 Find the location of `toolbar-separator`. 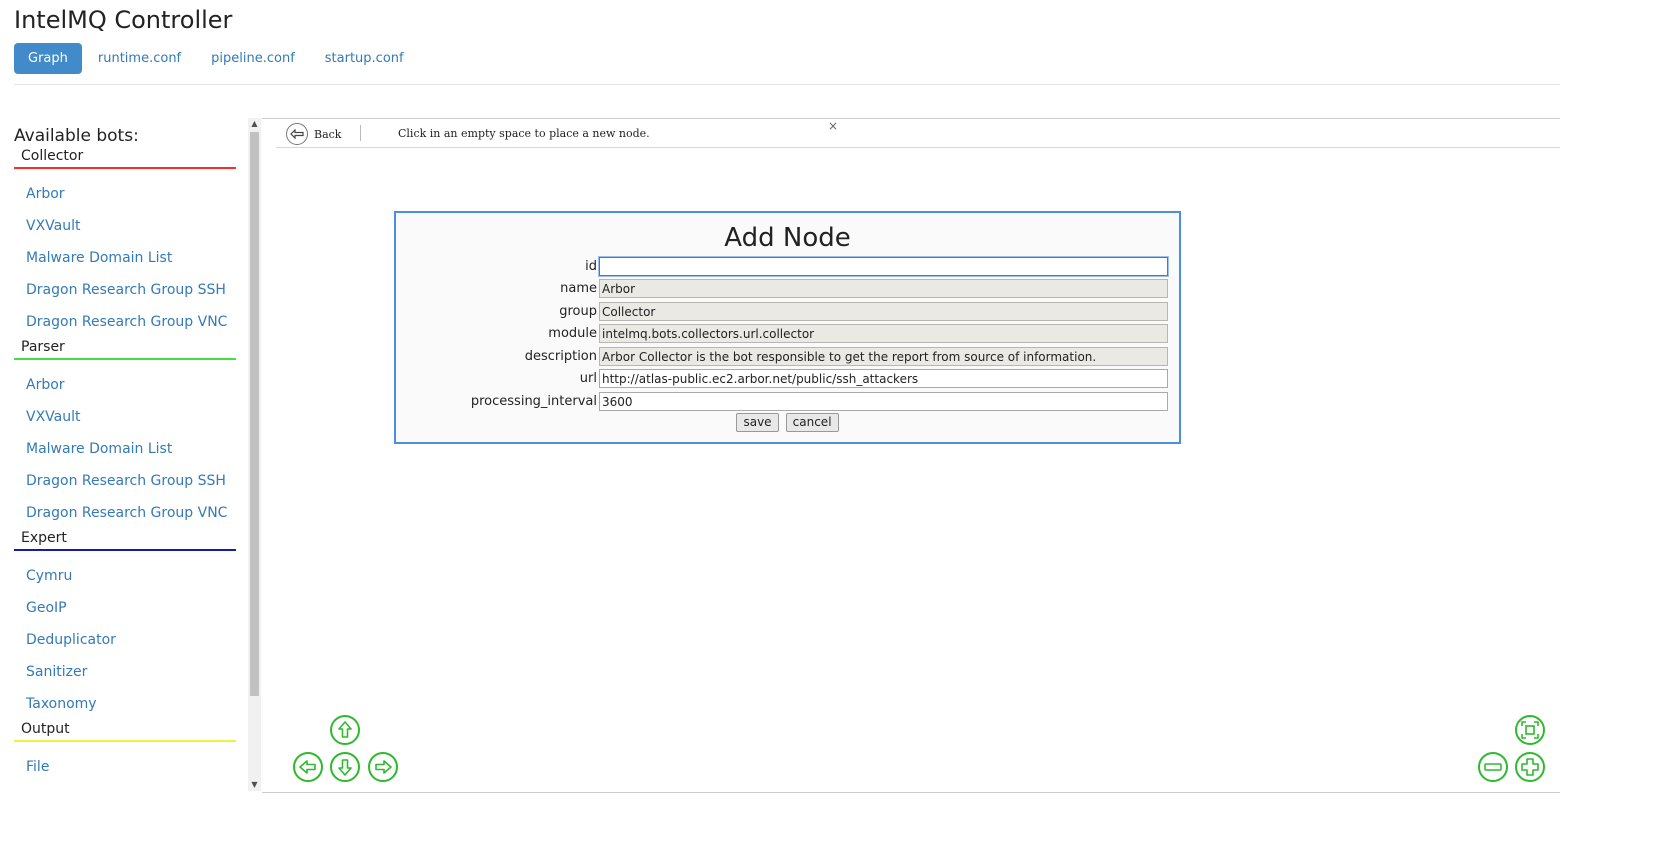

toolbar-separator is located at coordinates (360, 133).